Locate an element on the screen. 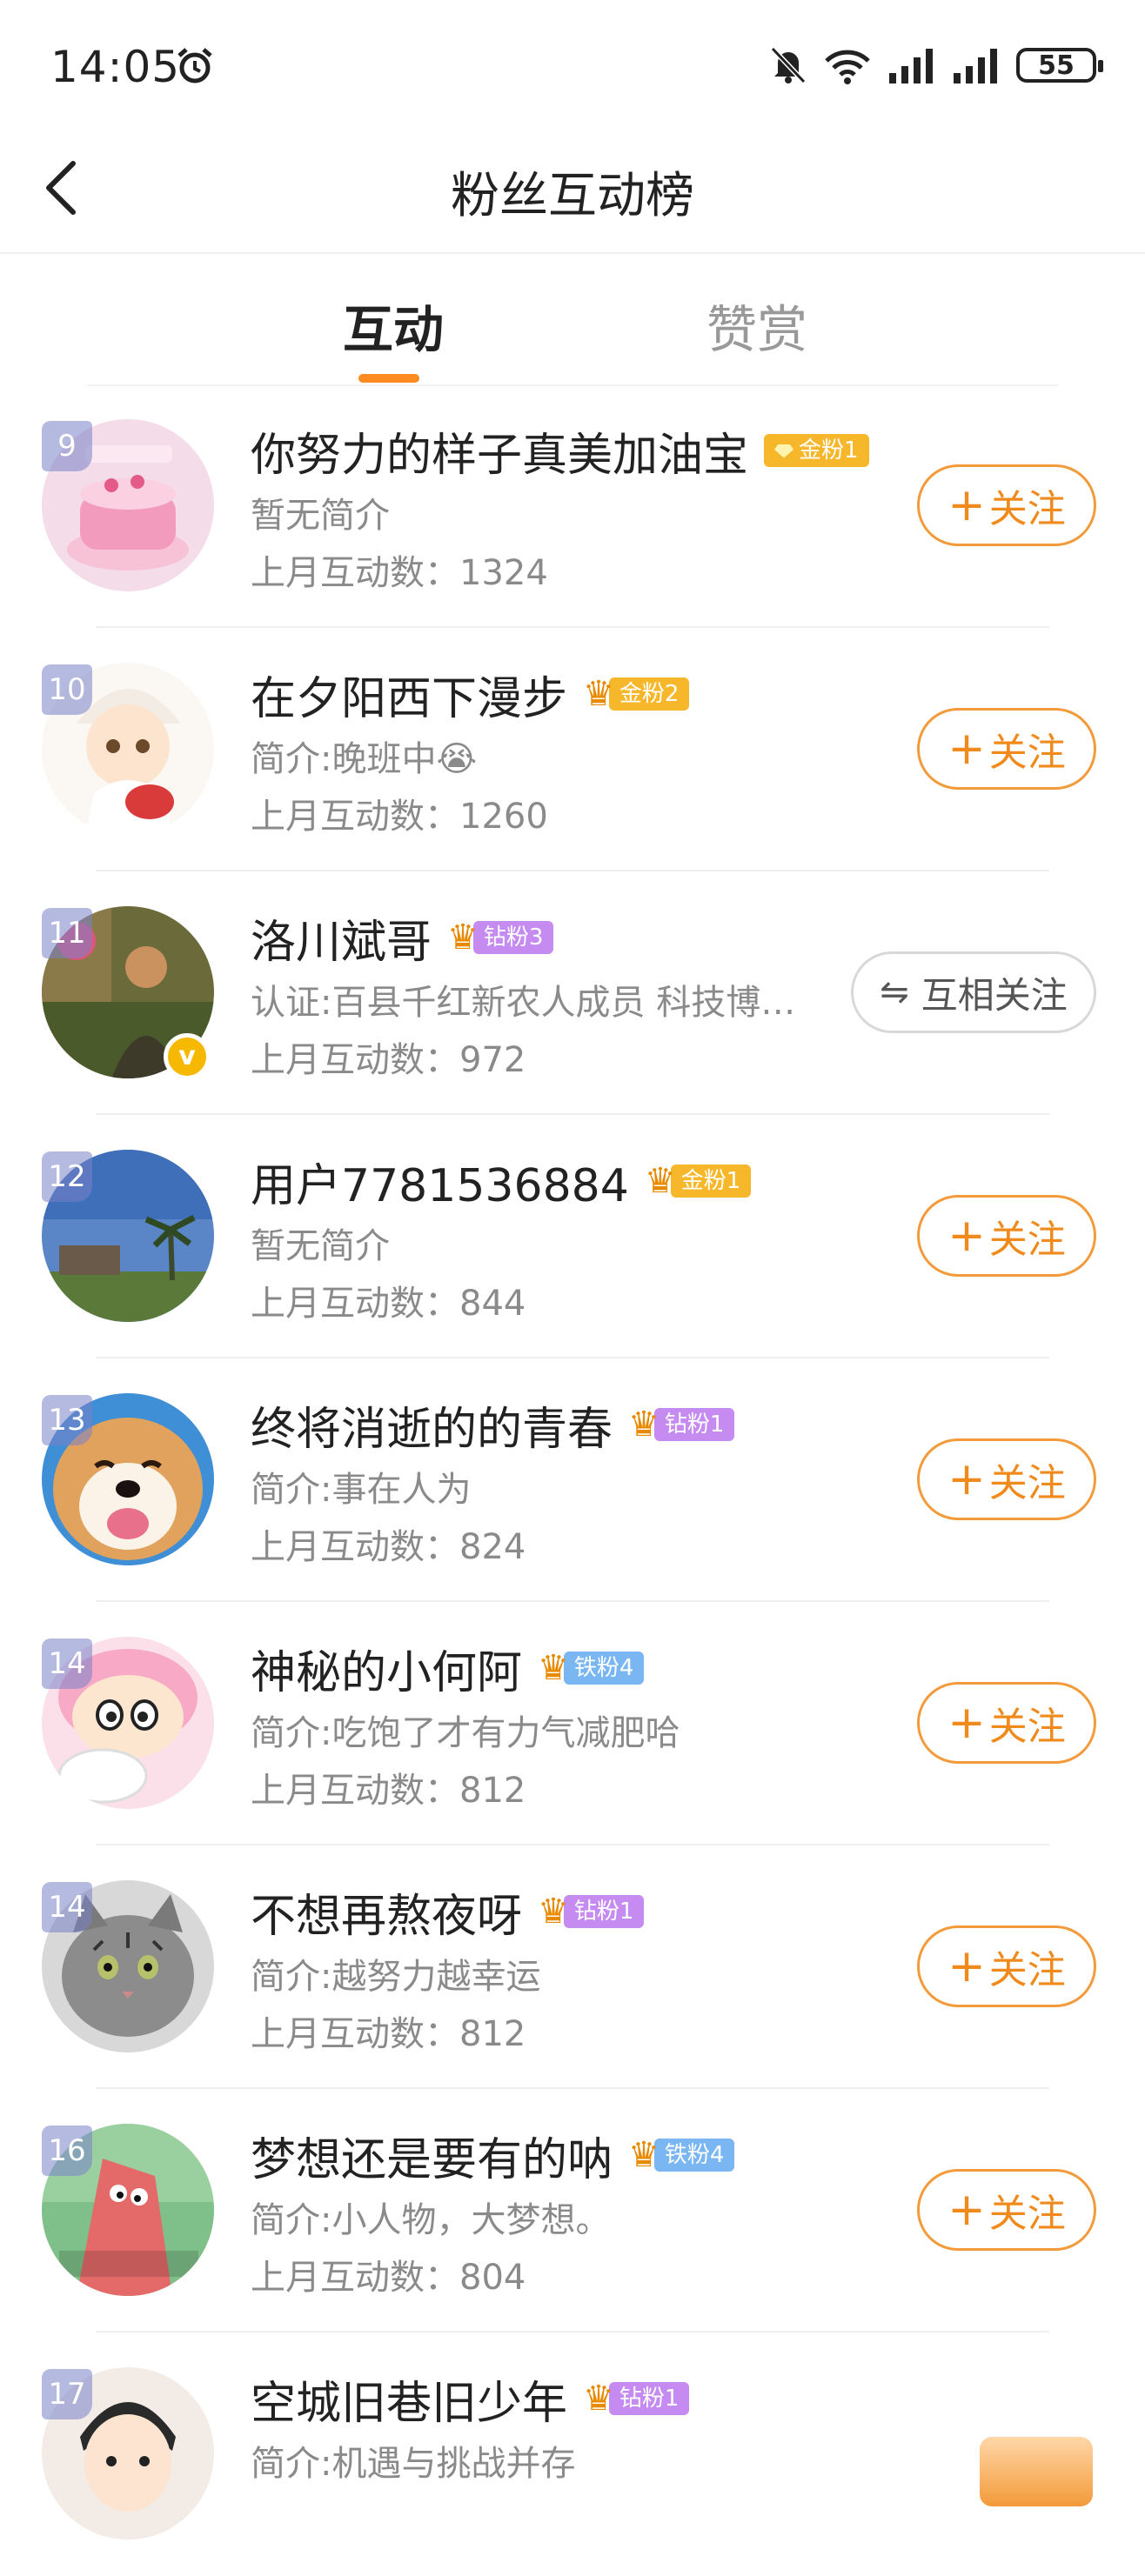 The image size is (1145, 2576). fan-name-line: 你努力的样子真美加油宝 金粉1 is located at coordinates (560, 450).